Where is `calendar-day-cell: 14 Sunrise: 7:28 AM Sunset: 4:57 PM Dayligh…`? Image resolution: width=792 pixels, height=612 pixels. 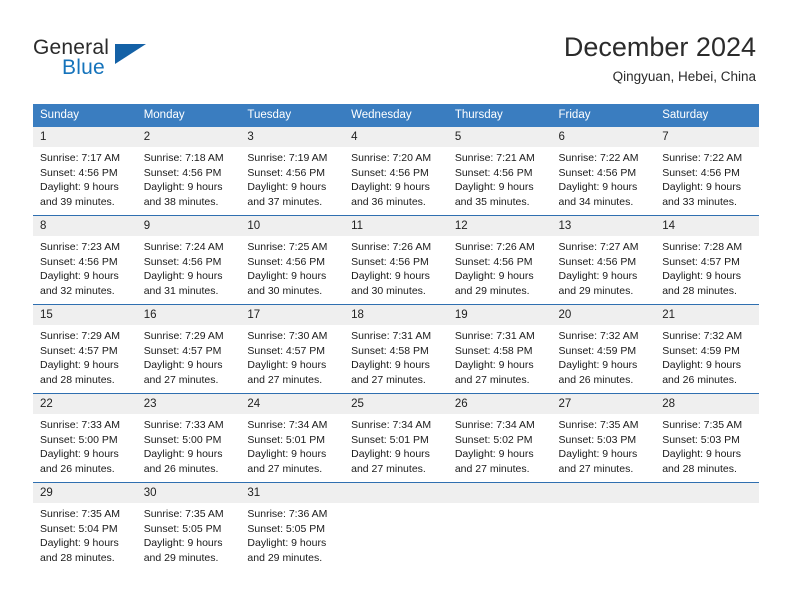 calendar-day-cell: 14 Sunrise: 7:28 AM Sunset: 4:57 PM Dayligh… is located at coordinates (707, 260).